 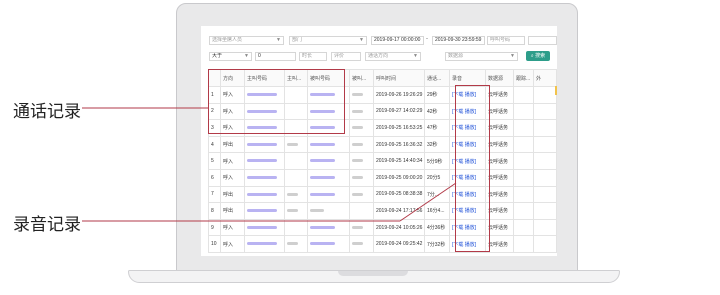 What do you see at coordinates (47, 112) in the screenshot?
I see `call-records-callout: 通话记录` at bounding box center [47, 112].